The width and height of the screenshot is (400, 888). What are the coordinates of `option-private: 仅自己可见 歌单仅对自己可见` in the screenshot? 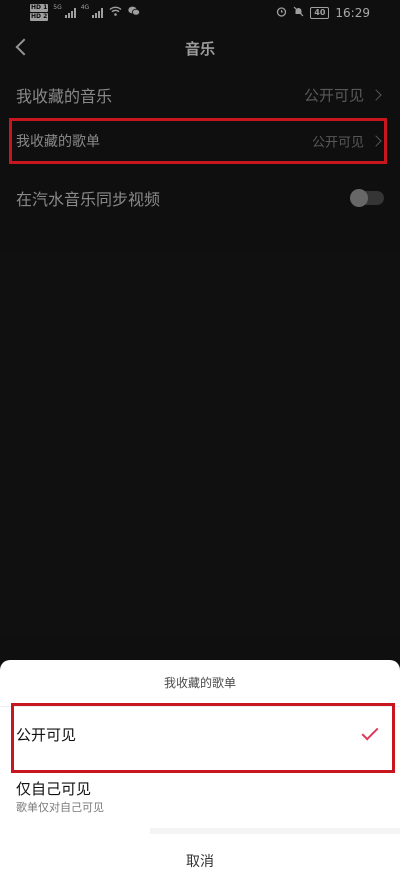 It's located at (200, 798).